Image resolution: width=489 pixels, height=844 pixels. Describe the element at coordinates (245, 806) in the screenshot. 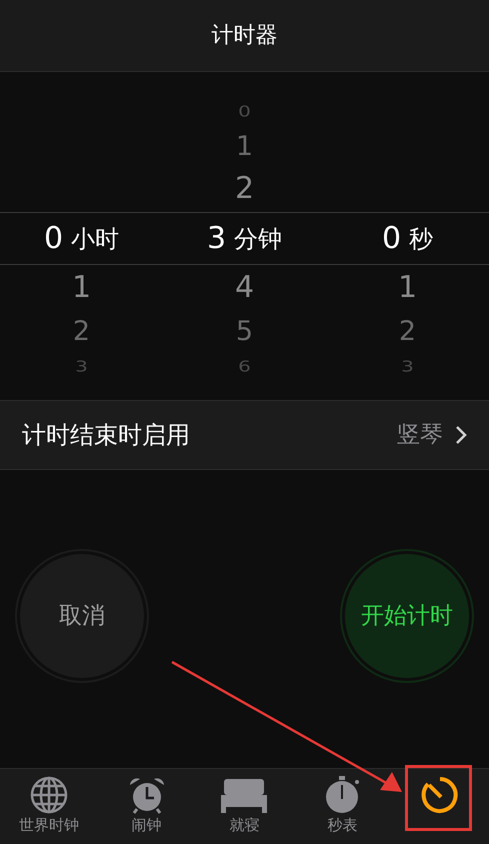

I see `tab: 就寝` at that location.